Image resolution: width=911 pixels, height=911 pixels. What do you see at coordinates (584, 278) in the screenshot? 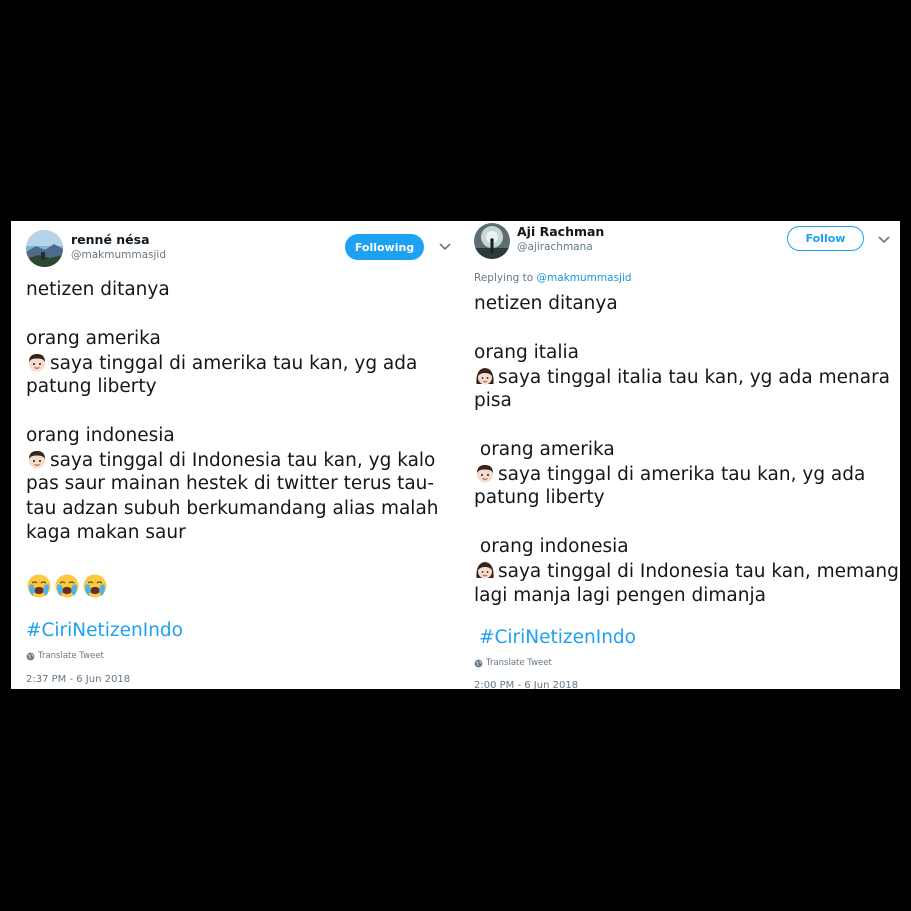
I see `replying-to-handle-link: @makmummasjid` at bounding box center [584, 278].